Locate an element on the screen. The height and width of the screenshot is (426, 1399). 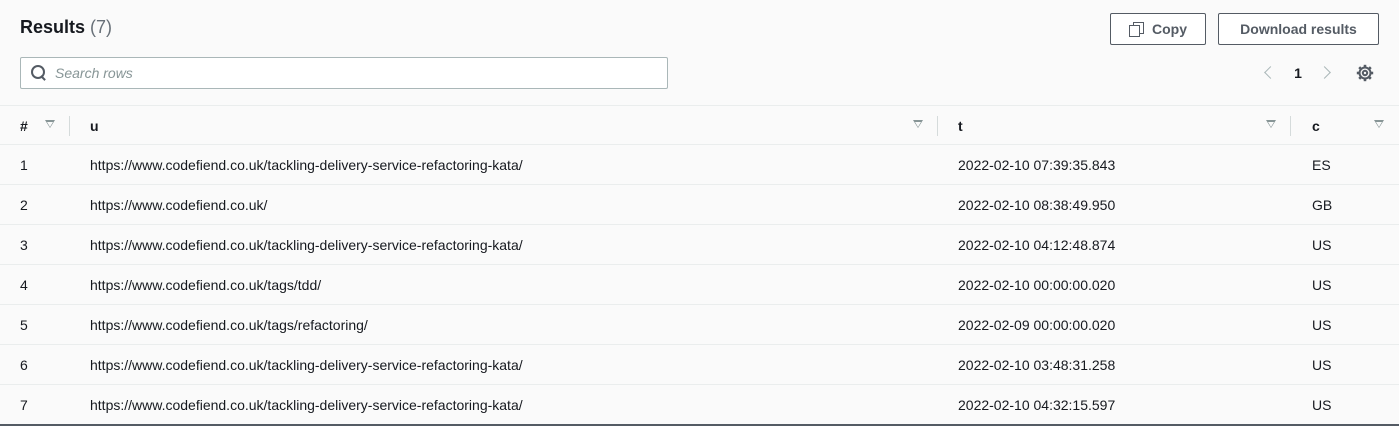
cell-t: 2022-02-10 04:12:48.874 is located at coordinates (1037, 244).